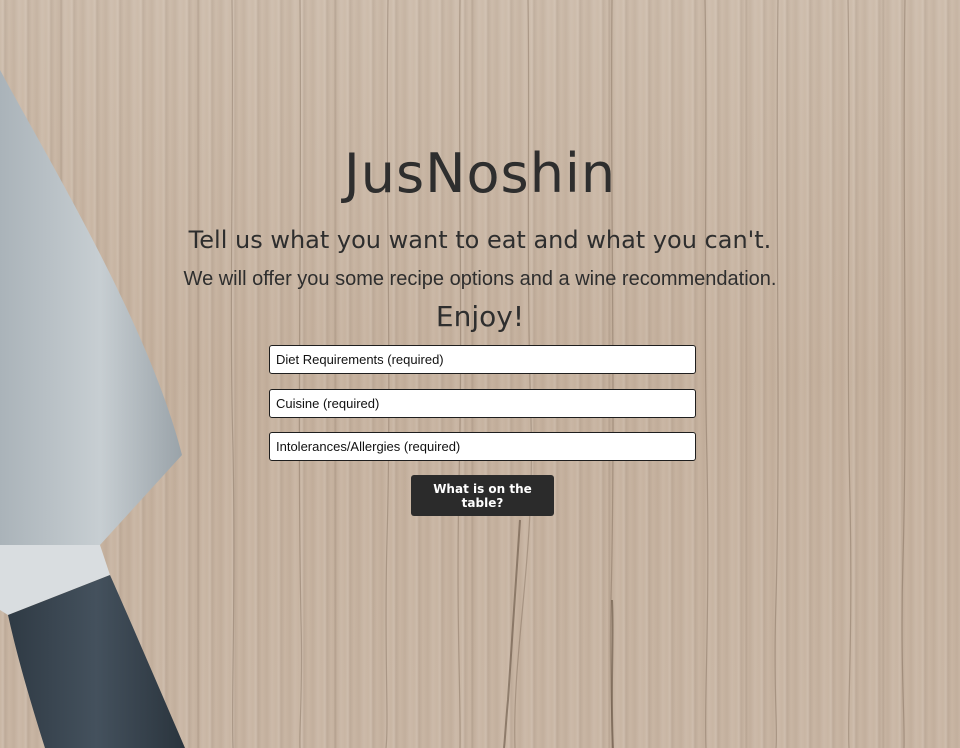 The height and width of the screenshot is (748, 960). What do you see at coordinates (482, 495) in the screenshot?
I see `submit-button: What is on the table?` at bounding box center [482, 495].